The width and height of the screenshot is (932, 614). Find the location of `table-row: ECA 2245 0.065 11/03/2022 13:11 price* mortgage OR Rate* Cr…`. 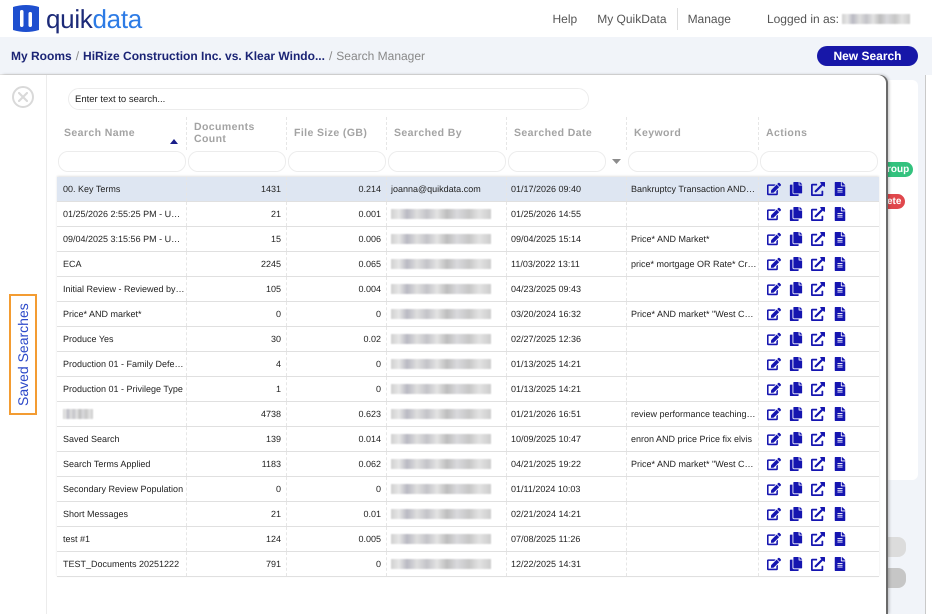

table-row: ECA 2245 0.065 11/03/2022 13:11 price* mortgage OR Rate* Cr… is located at coordinates (468, 264).